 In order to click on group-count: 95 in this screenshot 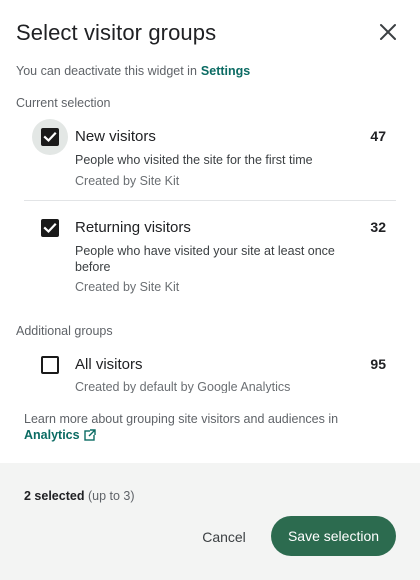, I will do `click(378, 364)`.